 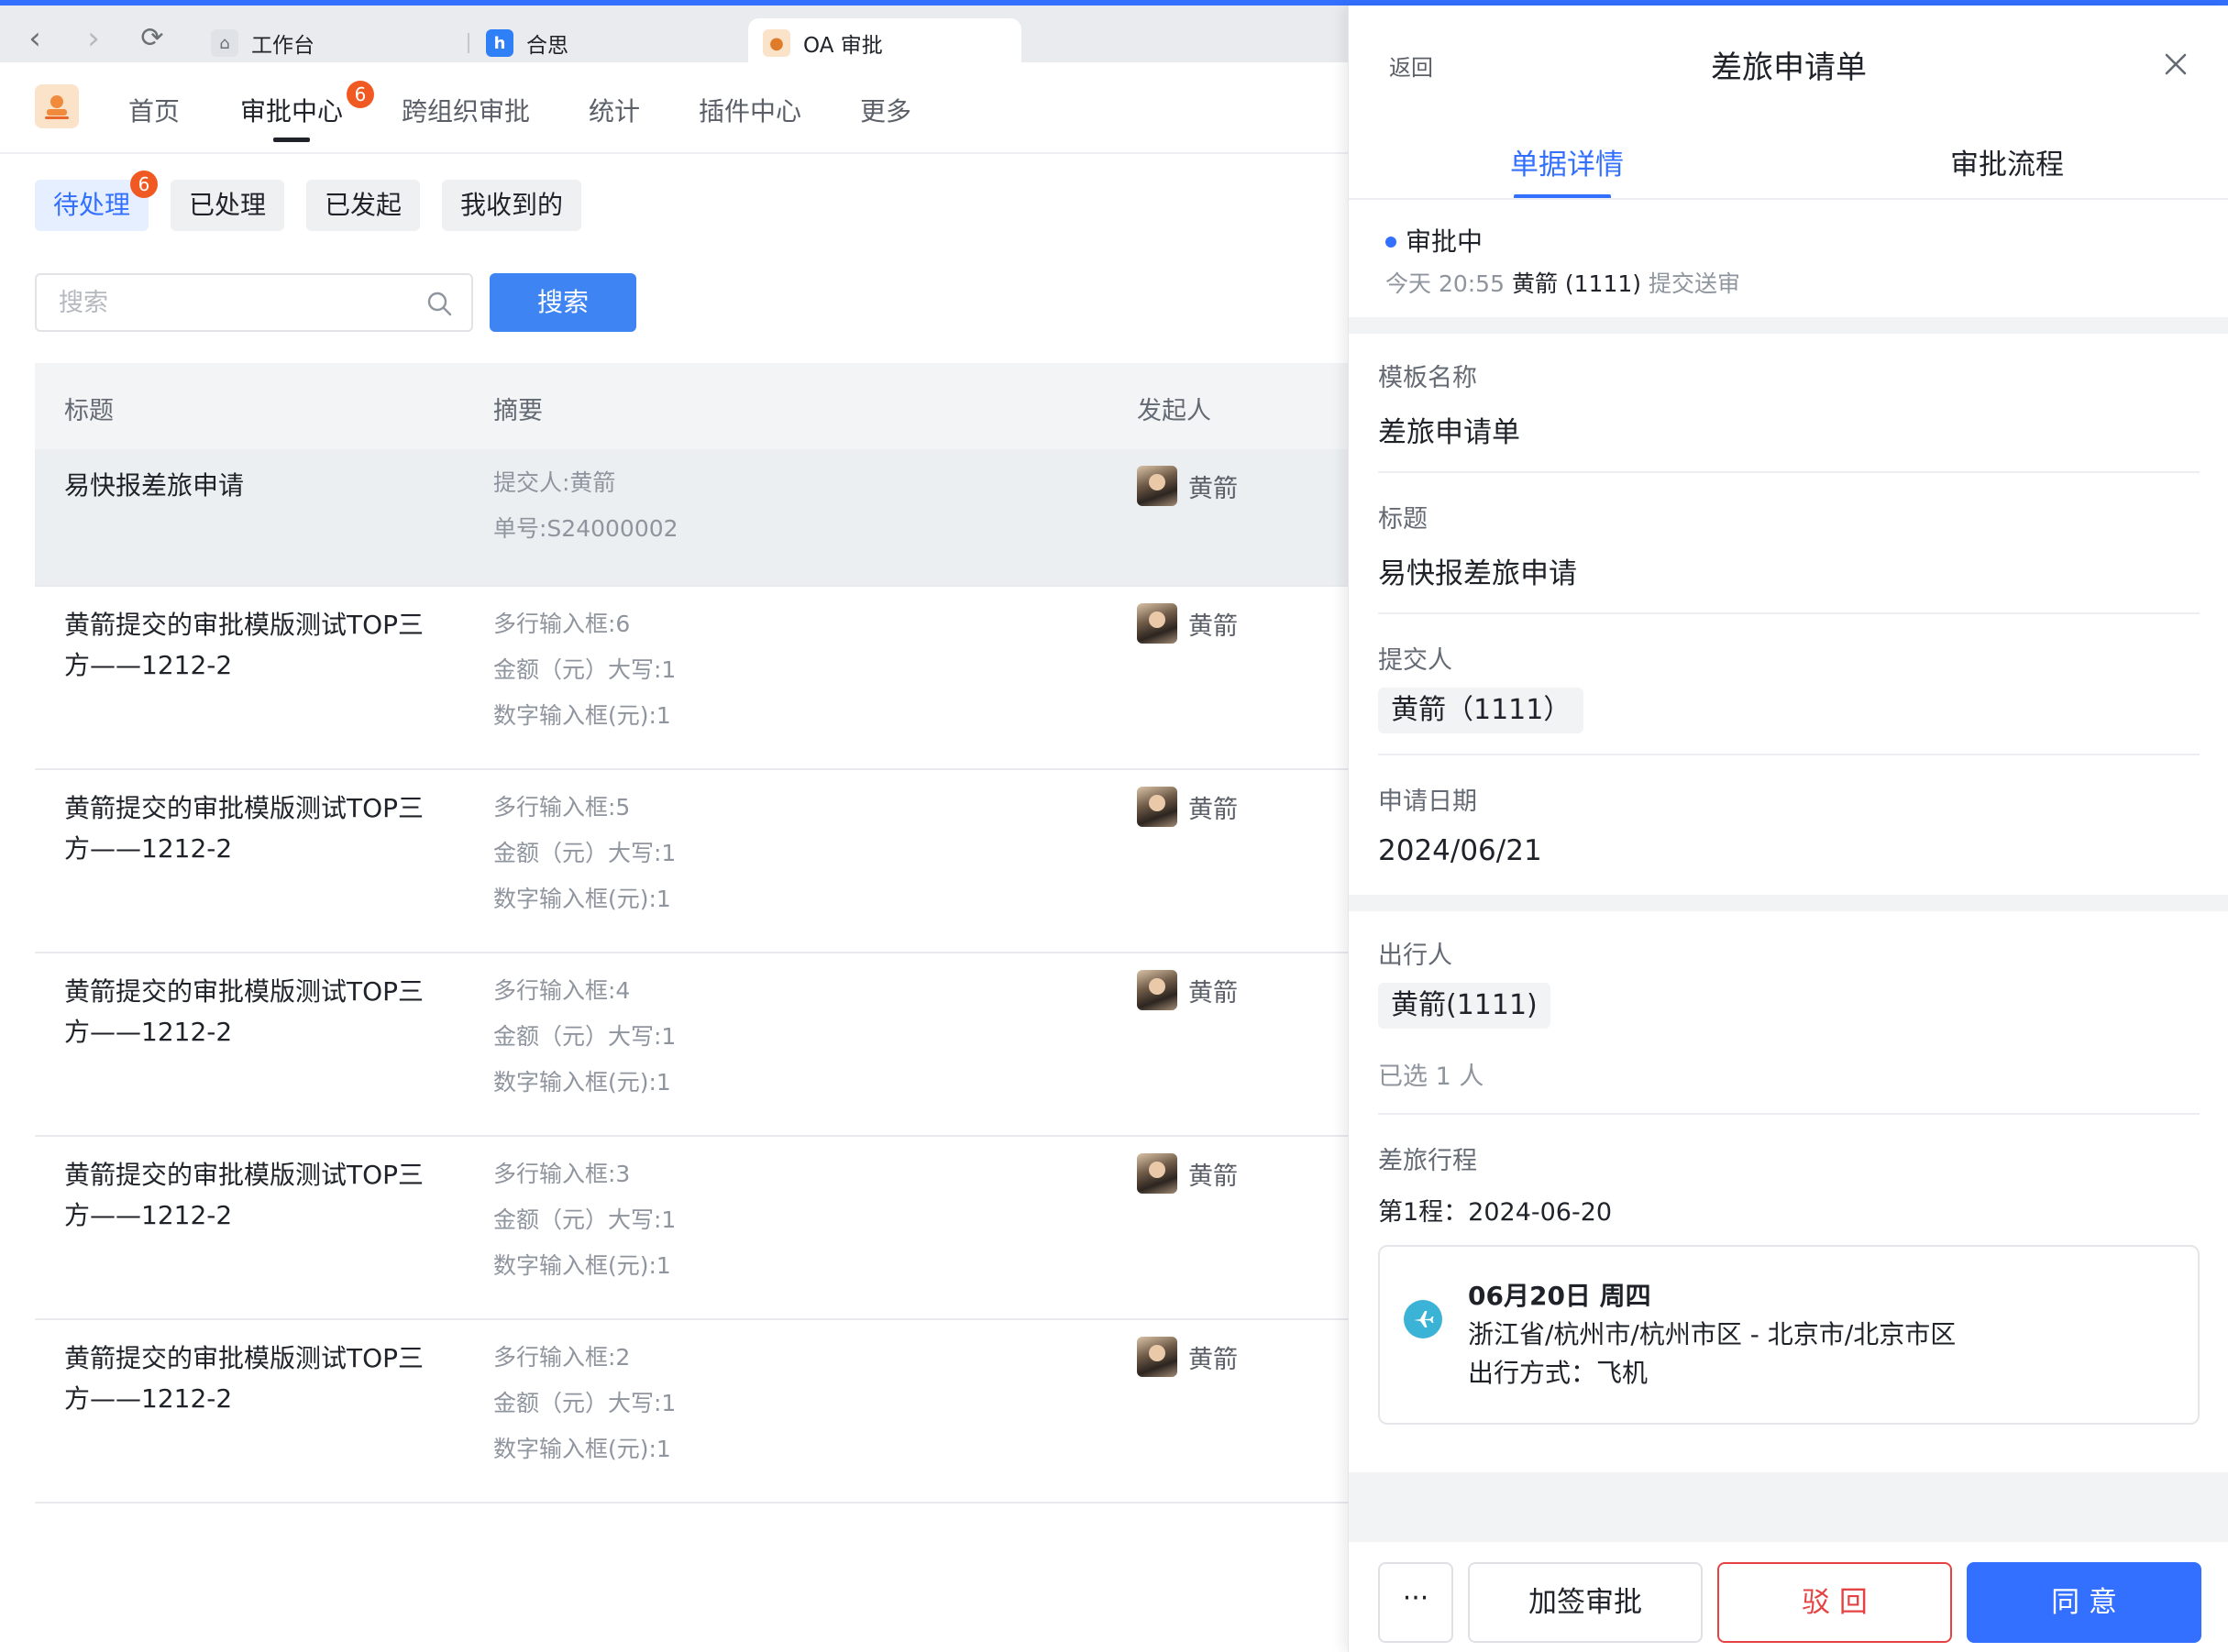 What do you see at coordinates (563, 302) in the screenshot?
I see `search-button: 搜索` at bounding box center [563, 302].